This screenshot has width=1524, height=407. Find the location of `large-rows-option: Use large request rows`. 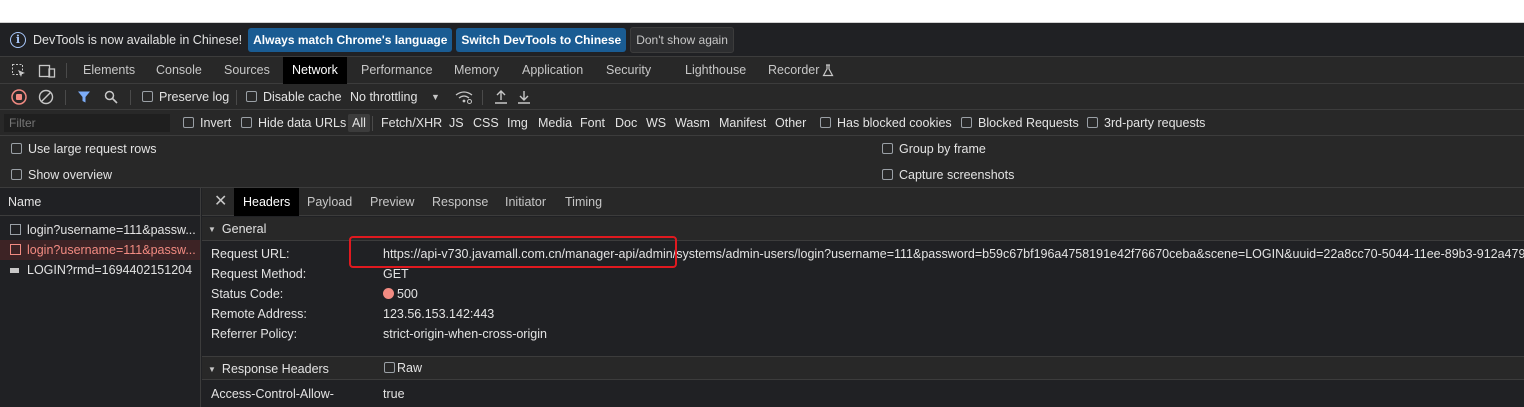

large-rows-option: Use large request rows is located at coordinates (84, 149).